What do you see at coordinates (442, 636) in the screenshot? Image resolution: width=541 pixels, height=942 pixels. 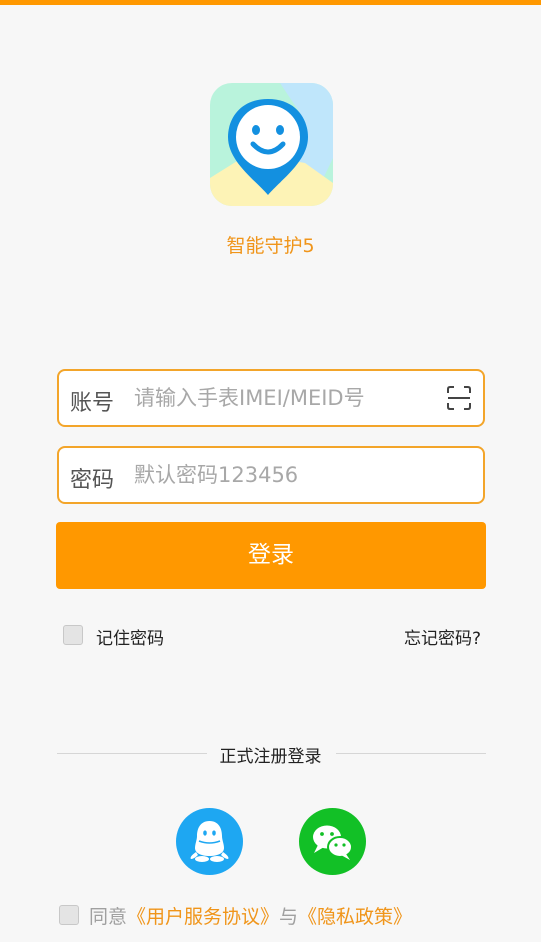 I see `forgot-password-link: 忘记密码?` at bounding box center [442, 636].